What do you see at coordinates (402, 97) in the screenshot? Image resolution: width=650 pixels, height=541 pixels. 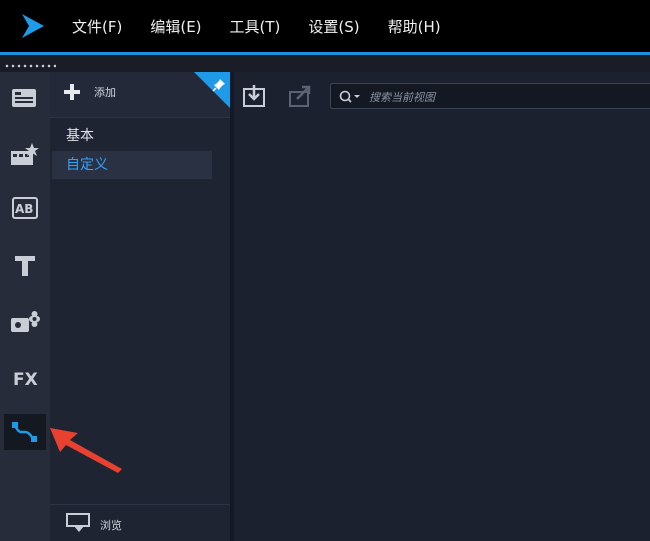 I see `search-placeholder: 搜索当前视图` at bounding box center [402, 97].